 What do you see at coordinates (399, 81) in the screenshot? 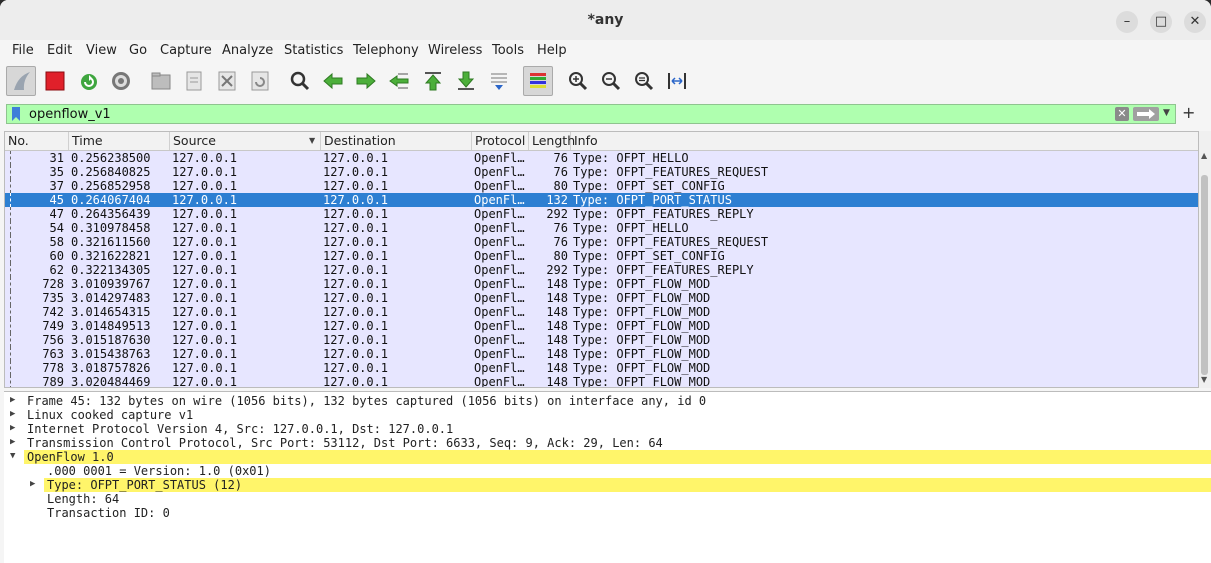
I see `go-to-packet-button` at bounding box center [399, 81].